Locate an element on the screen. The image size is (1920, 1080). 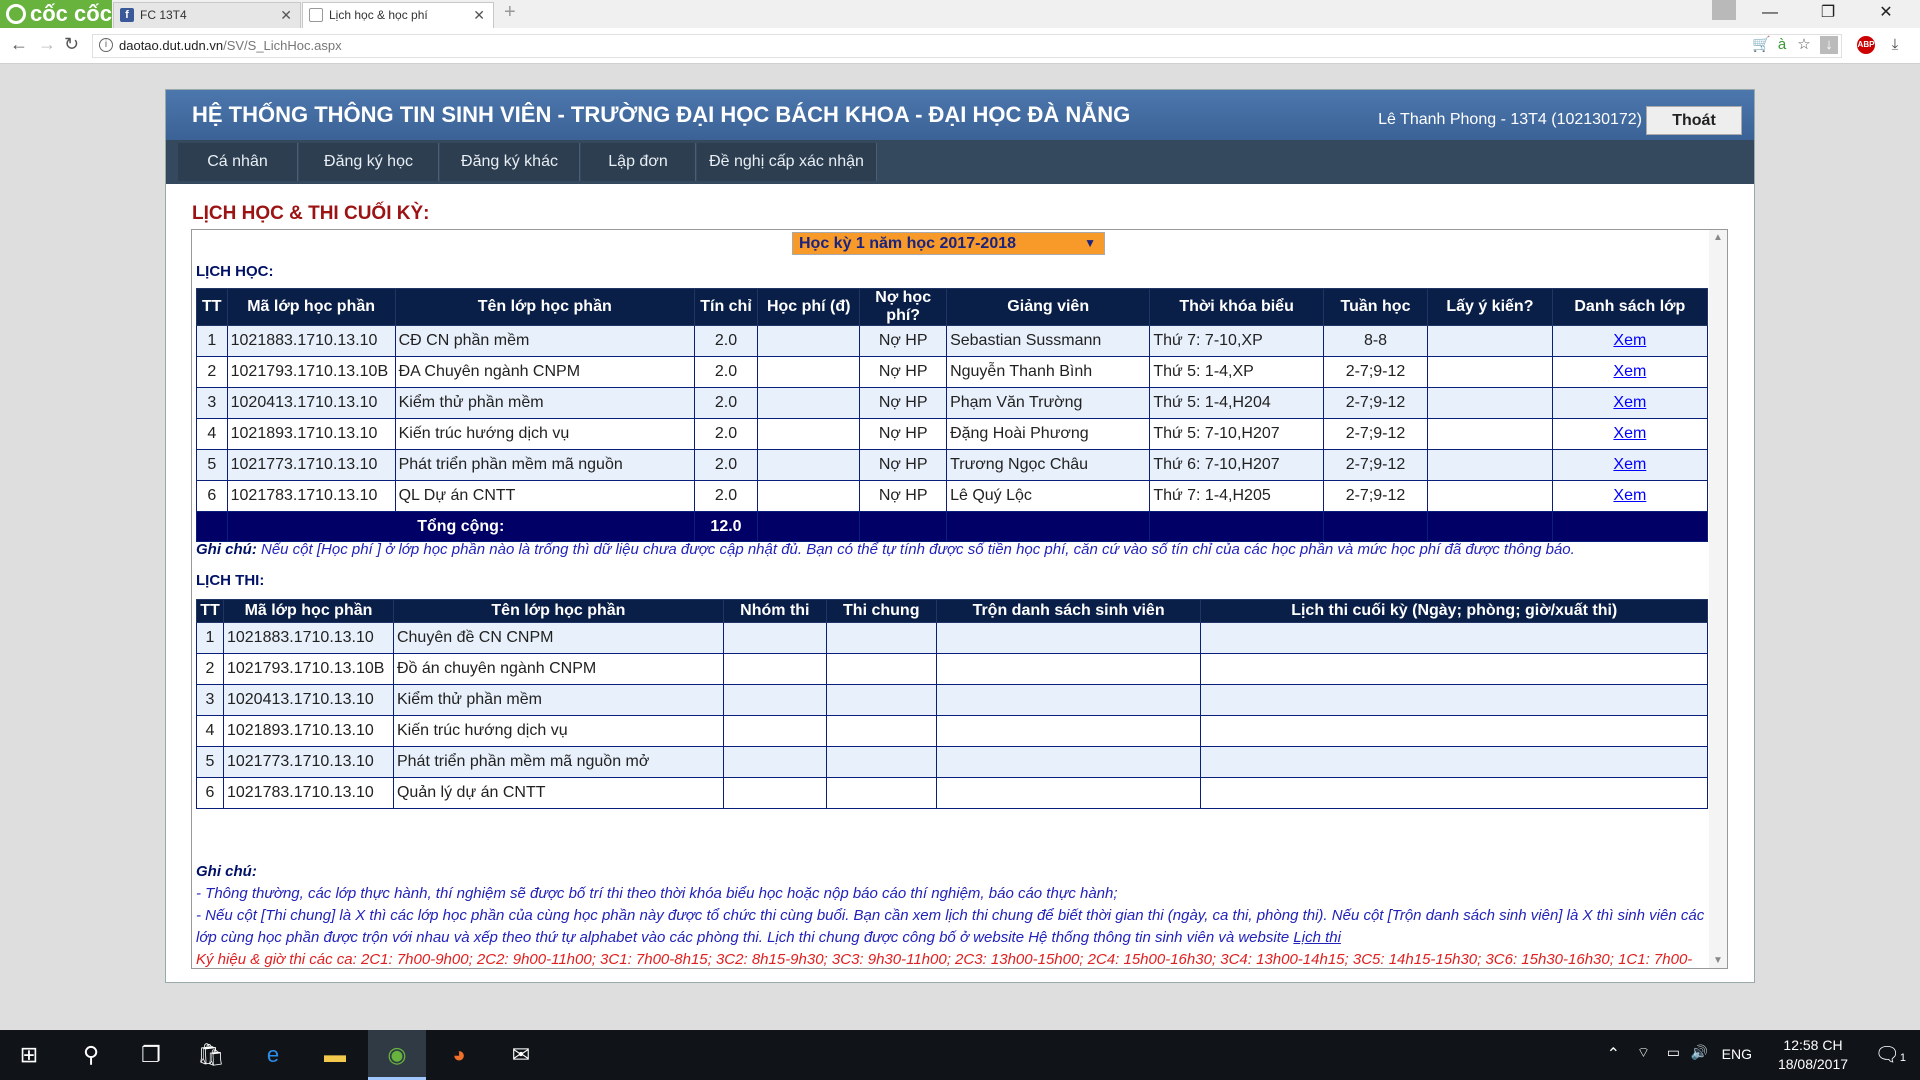
tab-fc13t4: f FC 13T4 ✕ is located at coordinates (207, 15).